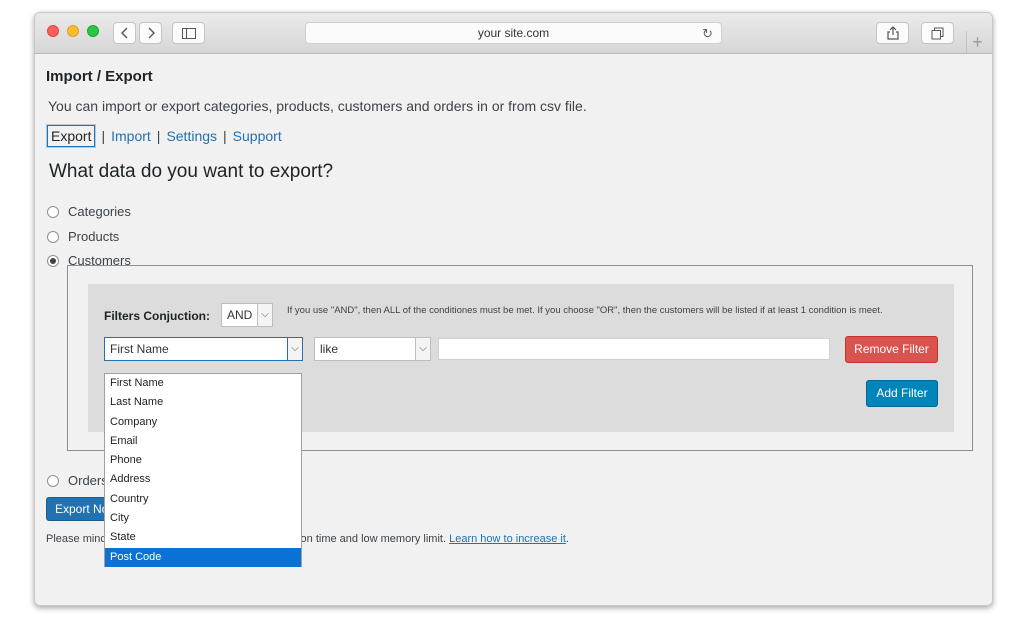 This screenshot has width=1024, height=631. I want to click on filter-field-select: First Name ⌵, so click(203, 349).